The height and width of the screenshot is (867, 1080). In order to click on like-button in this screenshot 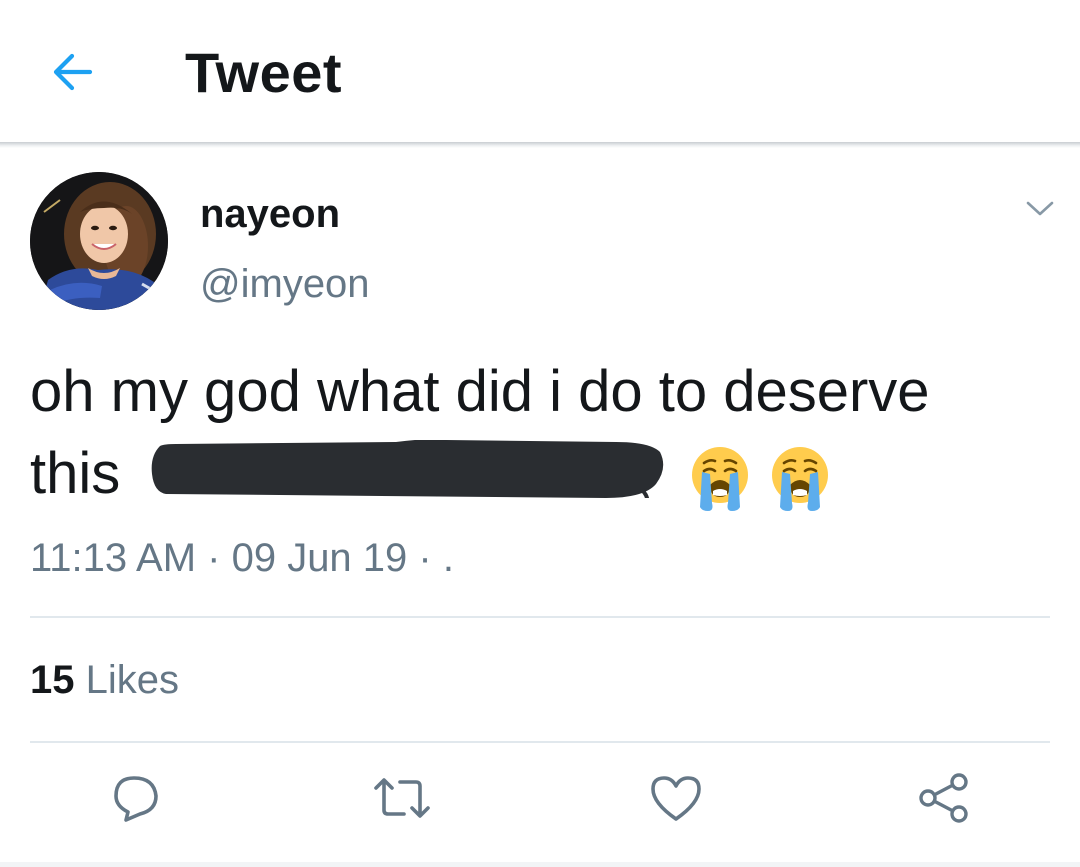, I will do `click(676, 800)`.